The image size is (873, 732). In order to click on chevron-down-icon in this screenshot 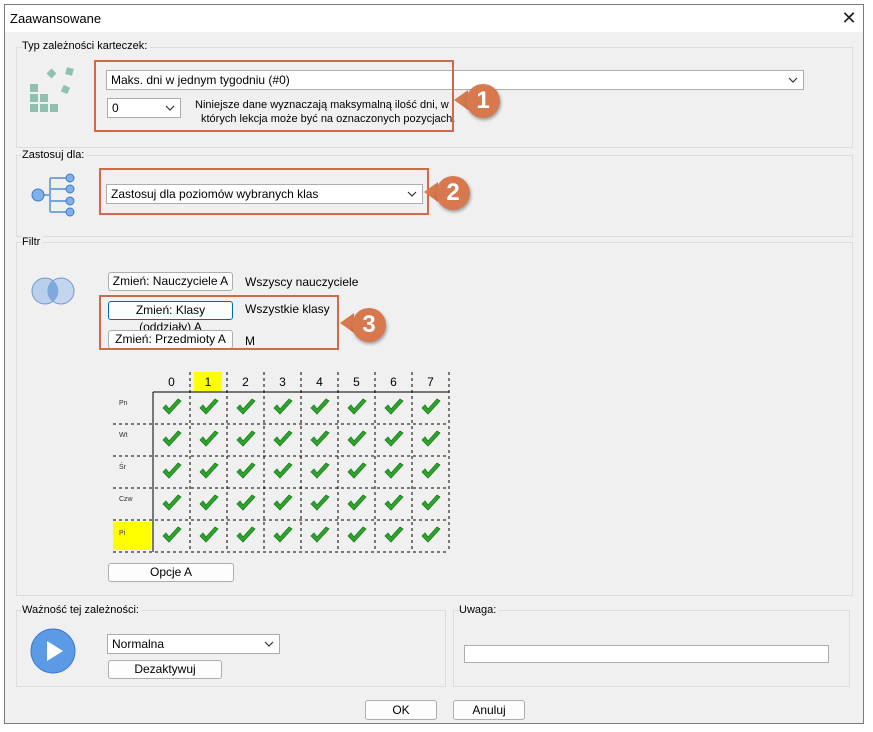, I will do `click(269, 644)`.